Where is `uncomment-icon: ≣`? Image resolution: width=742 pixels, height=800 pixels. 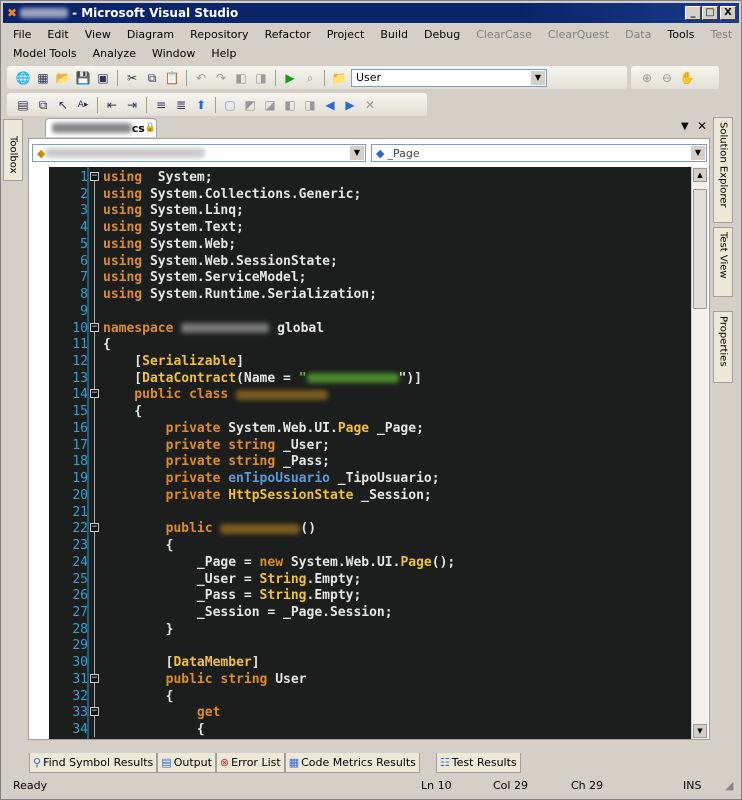
uncomment-icon: ≣ is located at coordinates (181, 105).